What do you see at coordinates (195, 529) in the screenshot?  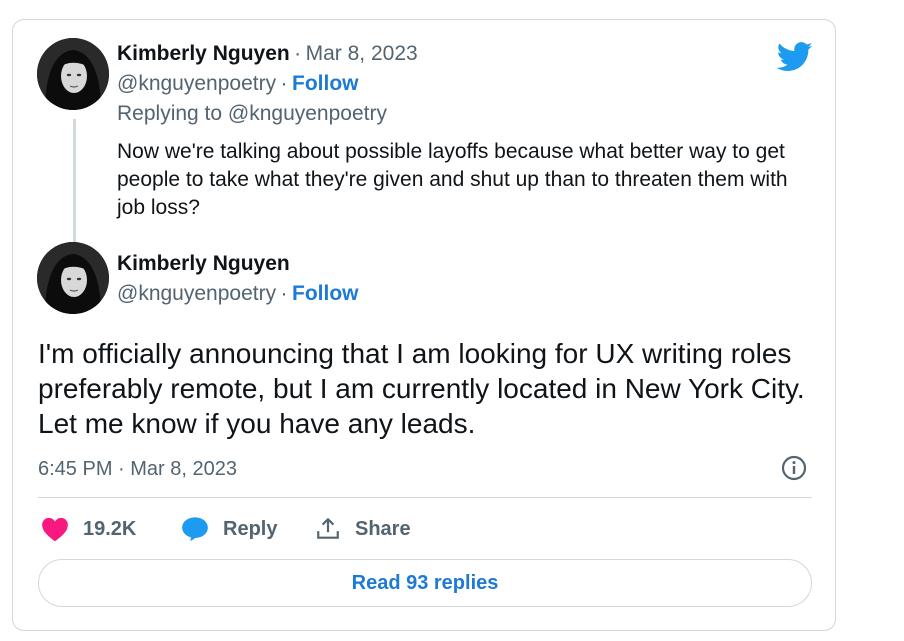 I see `speech-bubble-icon` at bounding box center [195, 529].